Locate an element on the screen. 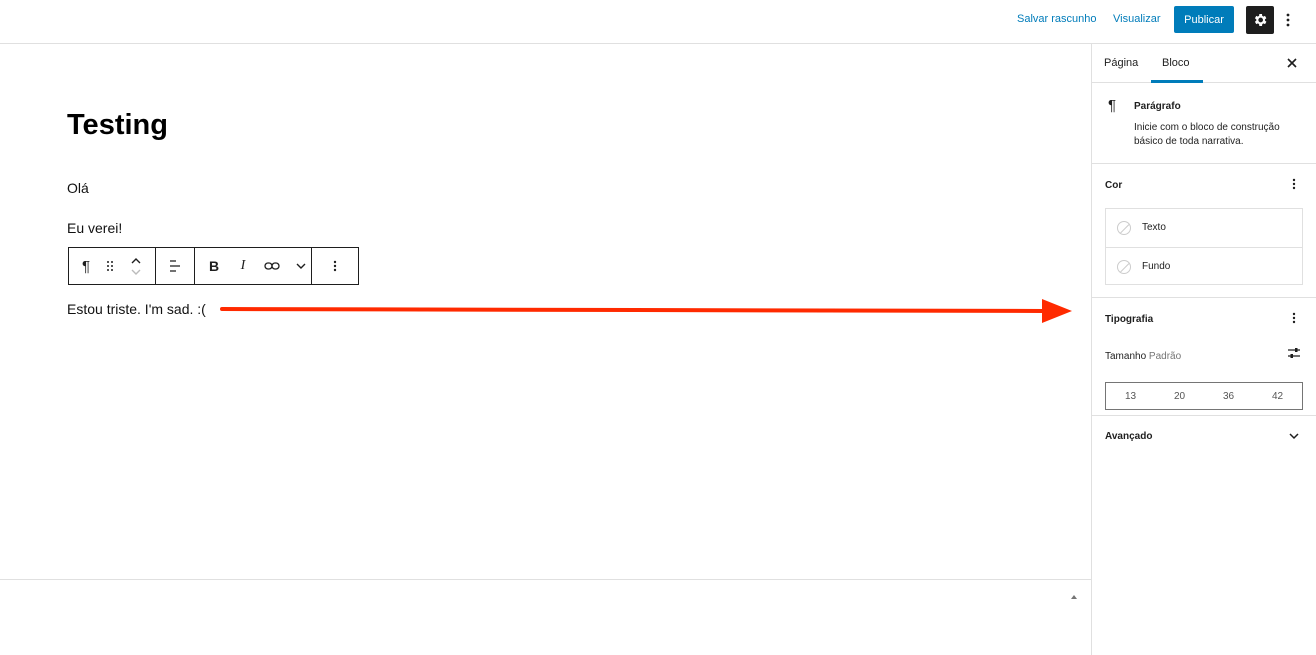 This screenshot has width=1316, height=655. settings-button is located at coordinates (1260, 20).